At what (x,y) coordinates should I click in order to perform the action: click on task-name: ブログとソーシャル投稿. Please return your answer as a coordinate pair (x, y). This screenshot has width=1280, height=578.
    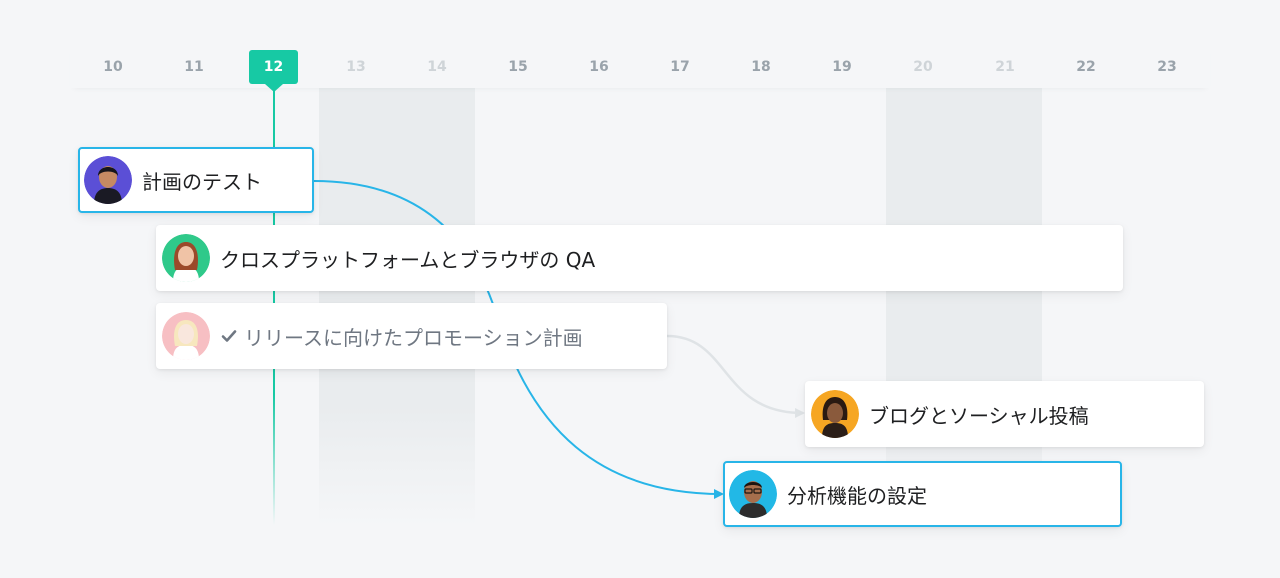
    Looking at the image, I should click on (979, 415).